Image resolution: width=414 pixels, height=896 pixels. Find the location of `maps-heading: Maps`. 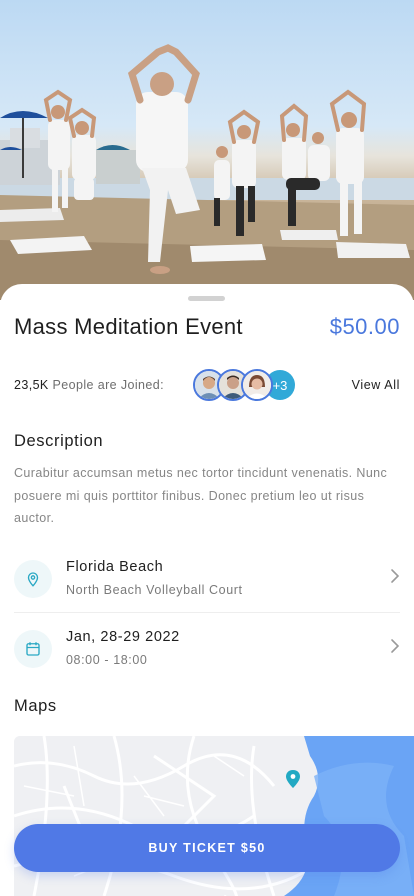

maps-heading: Maps is located at coordinates (35, 706).